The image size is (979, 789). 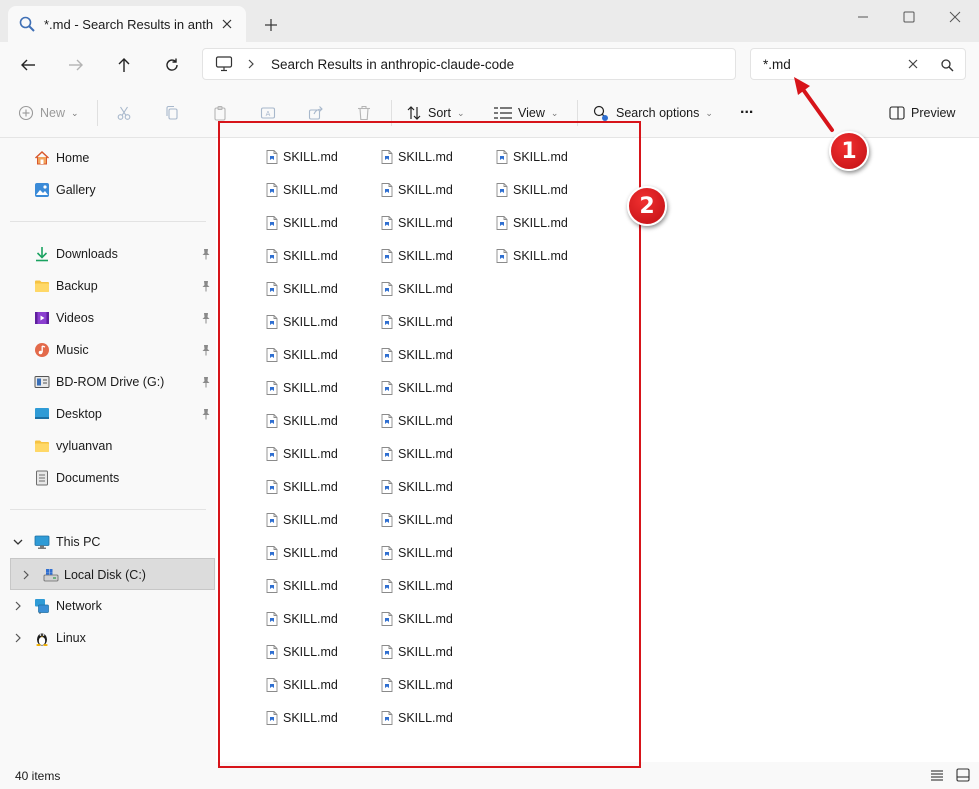 What do you see at coordinates (439, 113) in the screenshot?
I see `sort-label: Sort` at bounding box center [439, 113].